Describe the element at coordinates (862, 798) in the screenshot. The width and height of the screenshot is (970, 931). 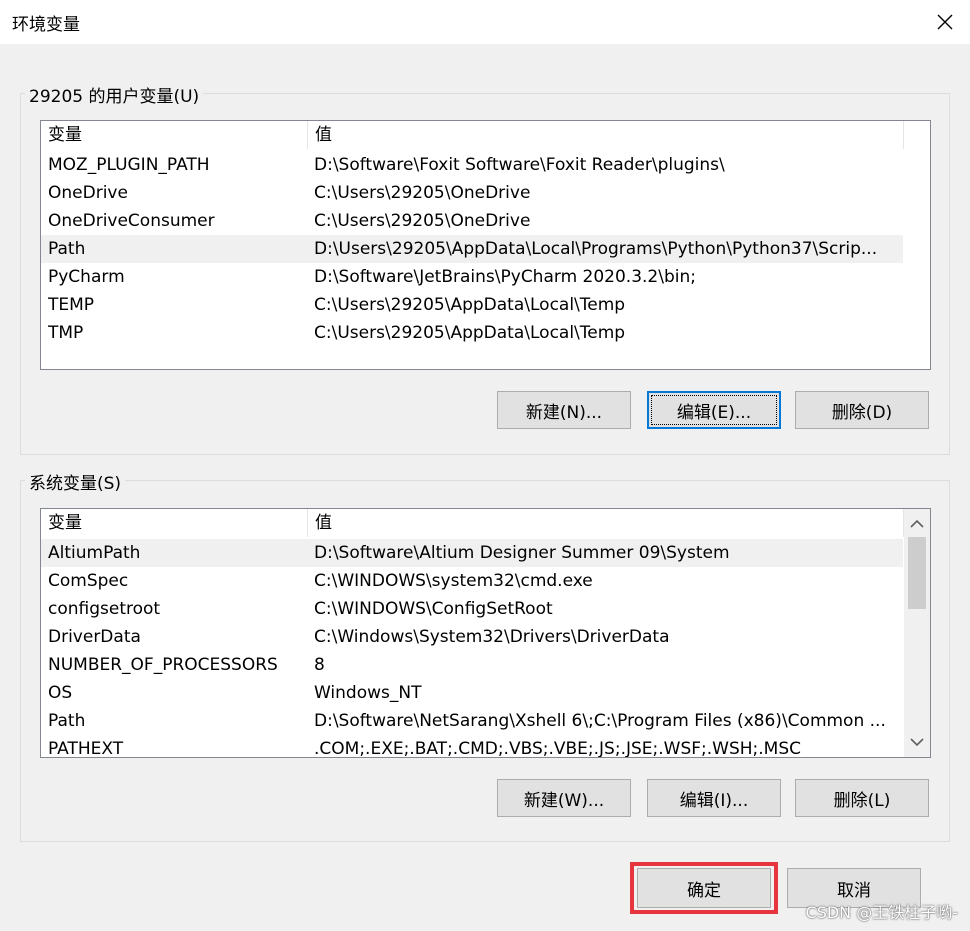
I see `system-delete-button: 删除(L)` at that location.